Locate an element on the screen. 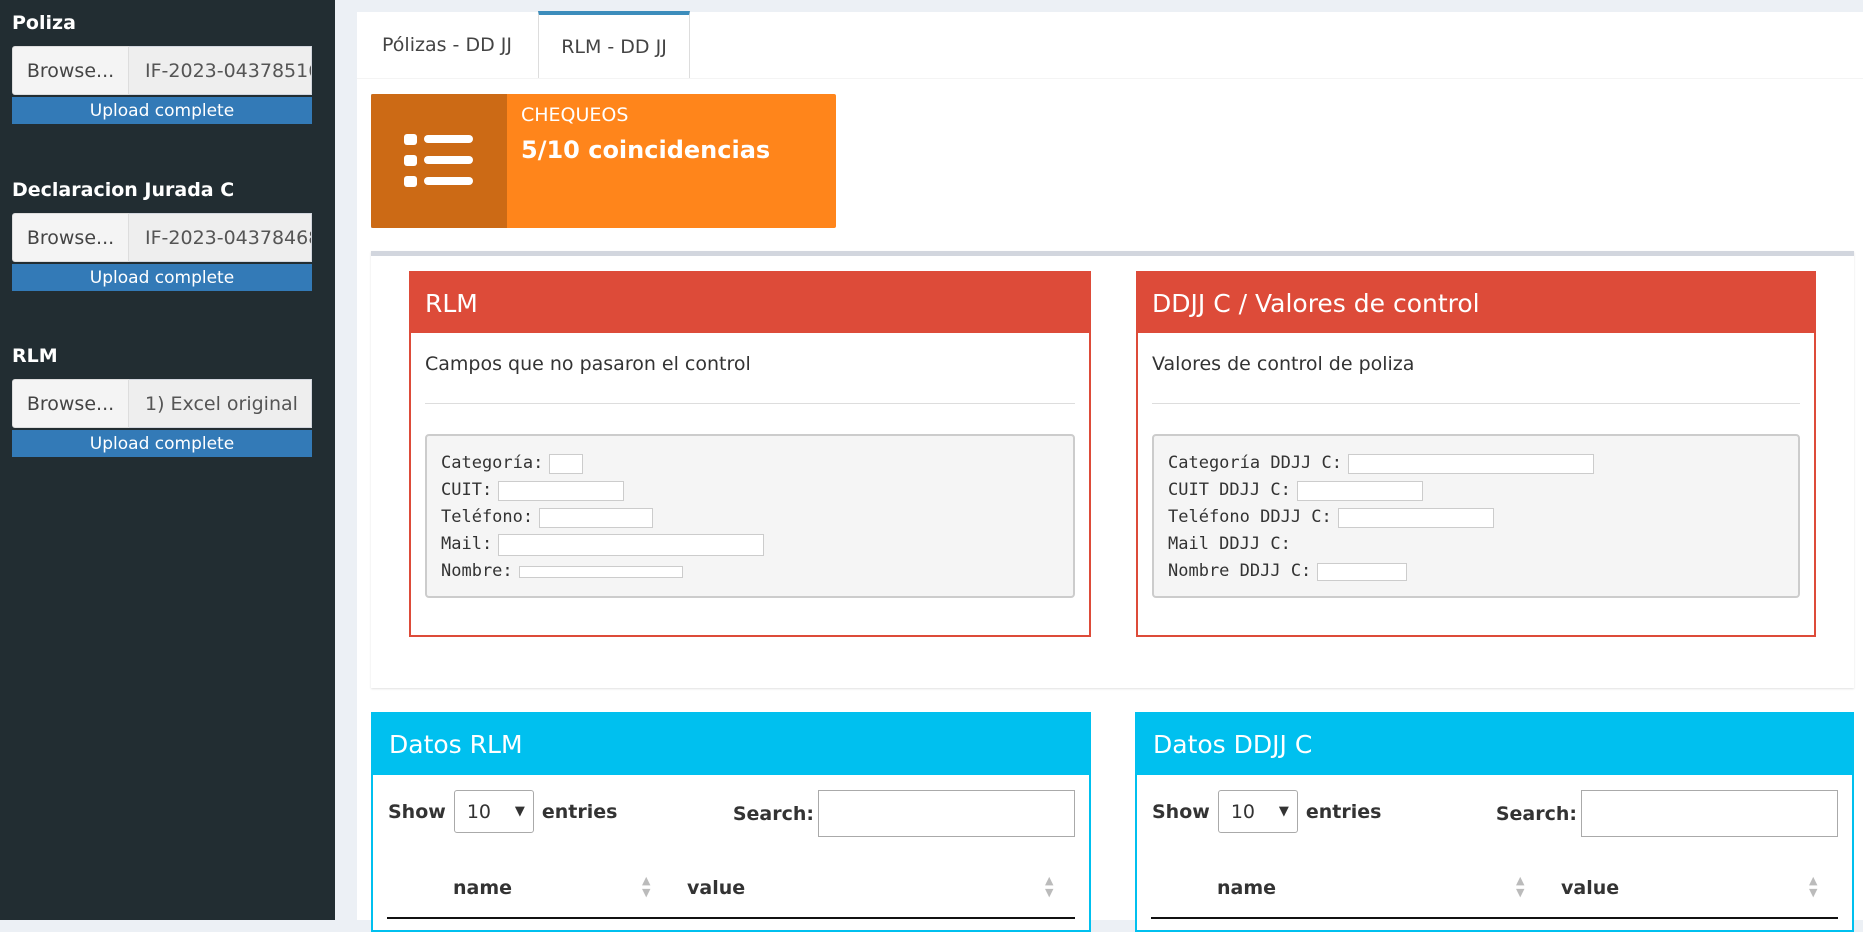  tab-rlm-ddjj: RLM - DD JJ is located at coordinates (614, 44).